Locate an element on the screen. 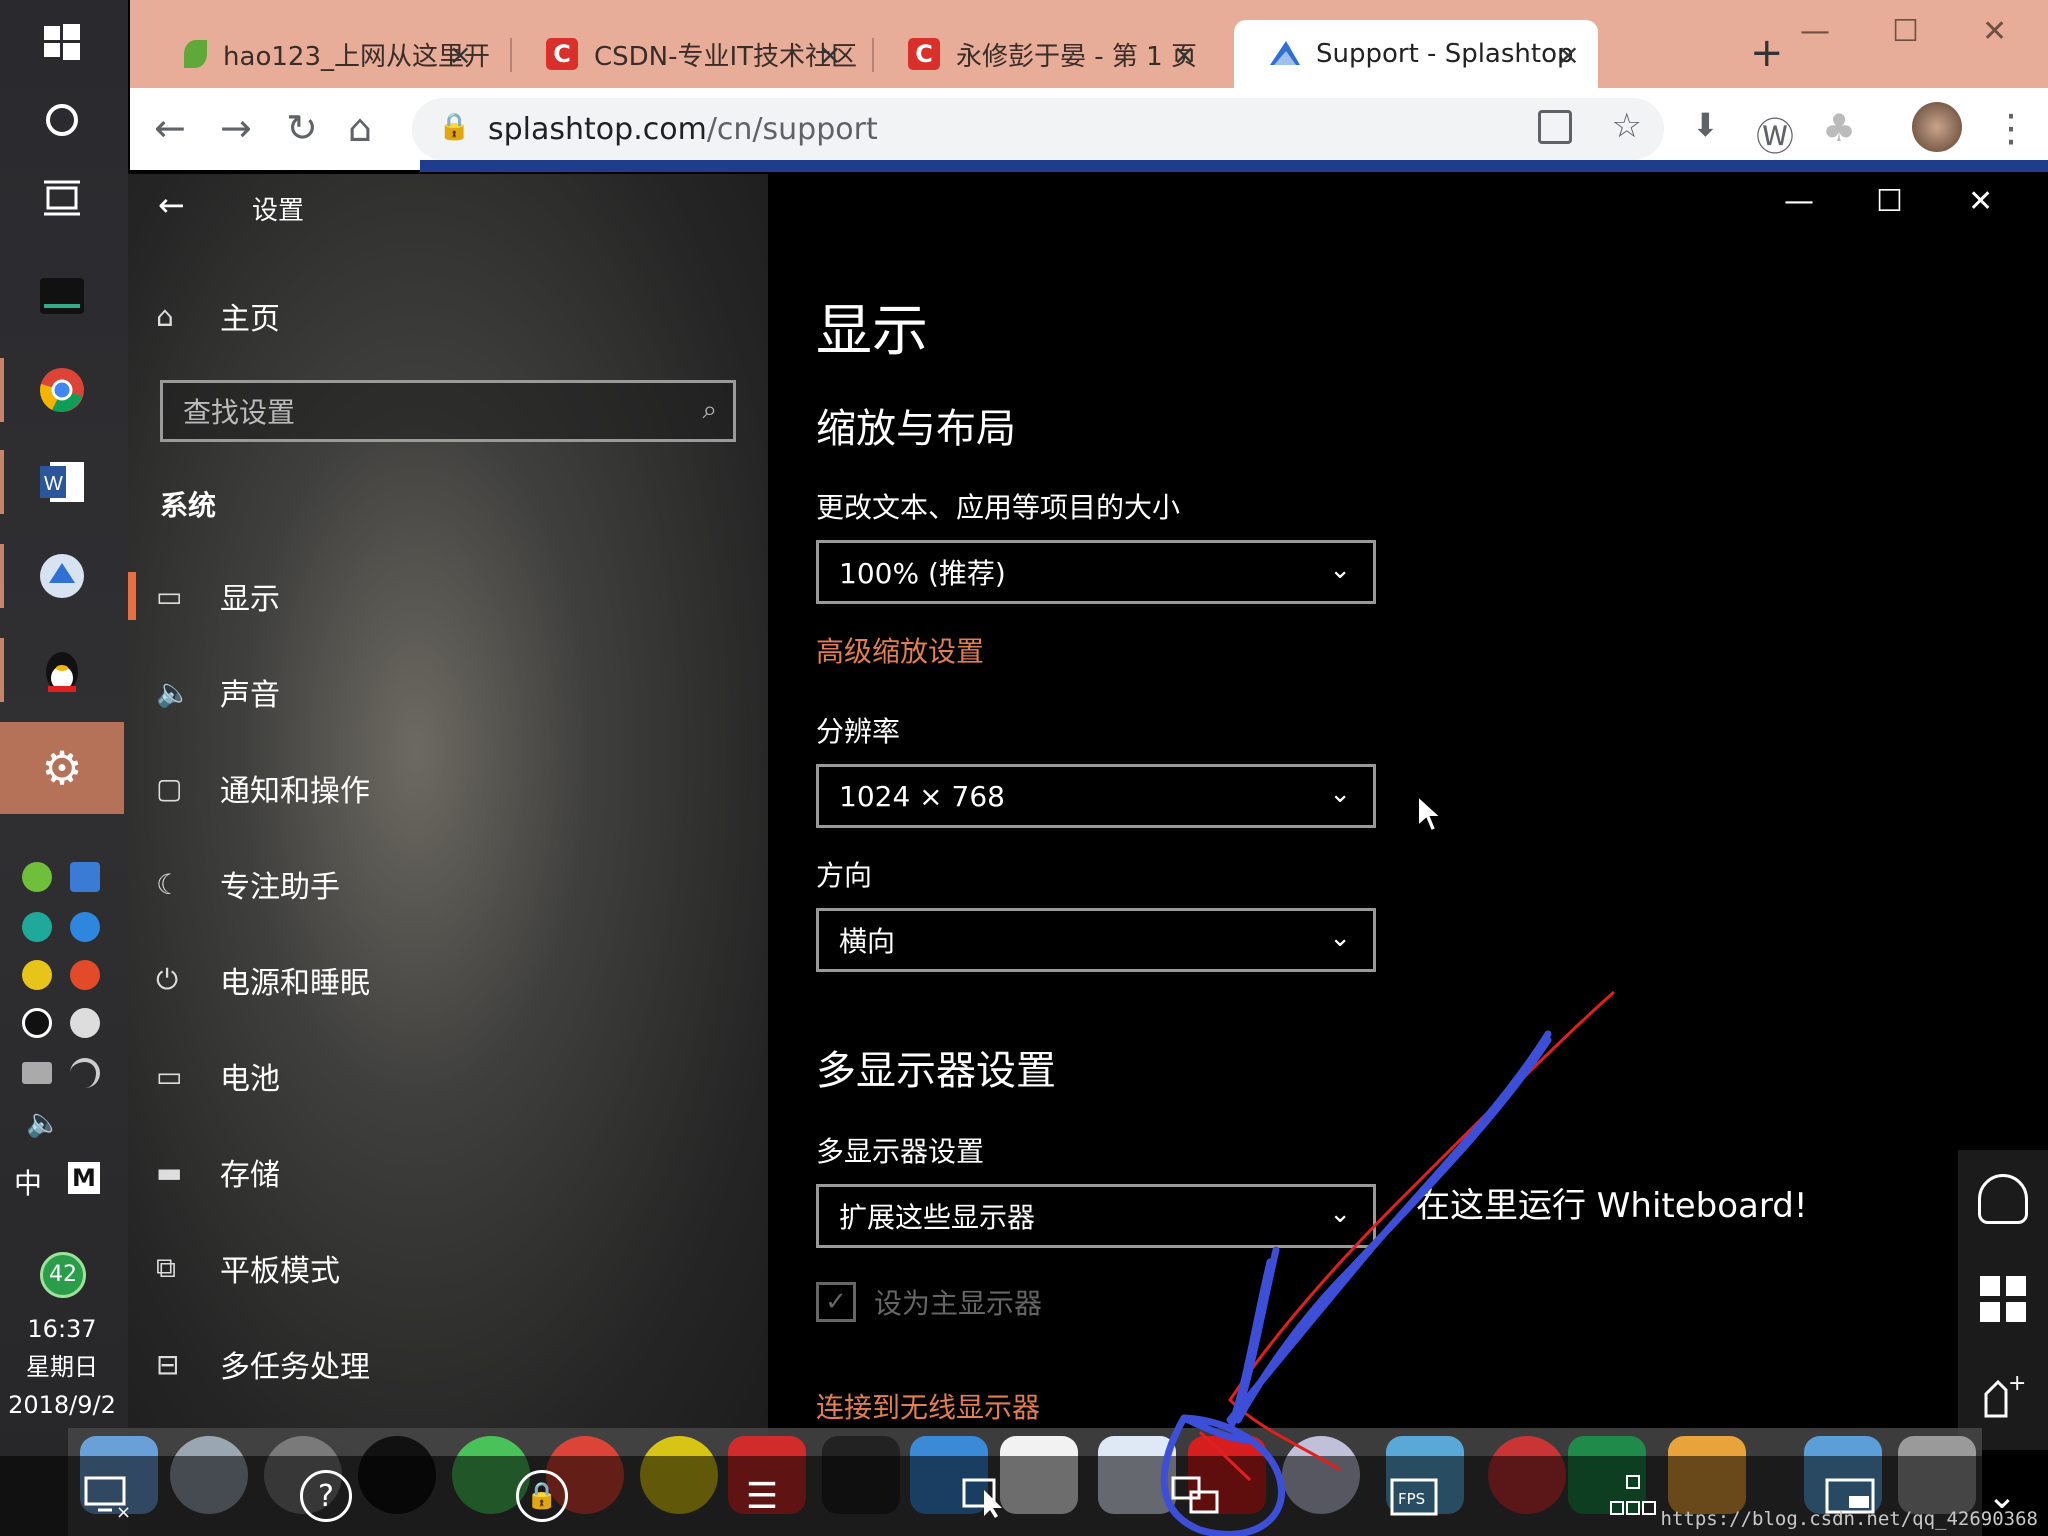  primary-display-checkbox: ✓ 设为主显示器 is located at coordinates (929, 1302).